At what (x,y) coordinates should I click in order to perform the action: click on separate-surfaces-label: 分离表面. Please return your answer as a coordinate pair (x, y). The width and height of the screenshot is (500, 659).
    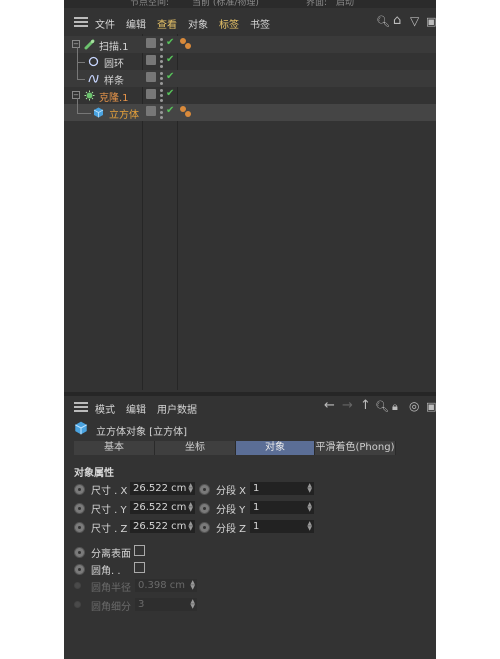
    Looking at the image, I should click on (111, 554).